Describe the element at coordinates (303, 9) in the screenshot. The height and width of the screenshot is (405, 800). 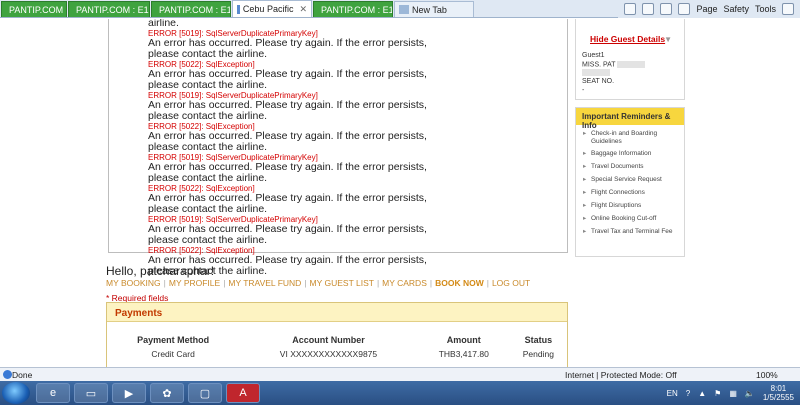
I see `close-tab-icon: ✕` at that location.